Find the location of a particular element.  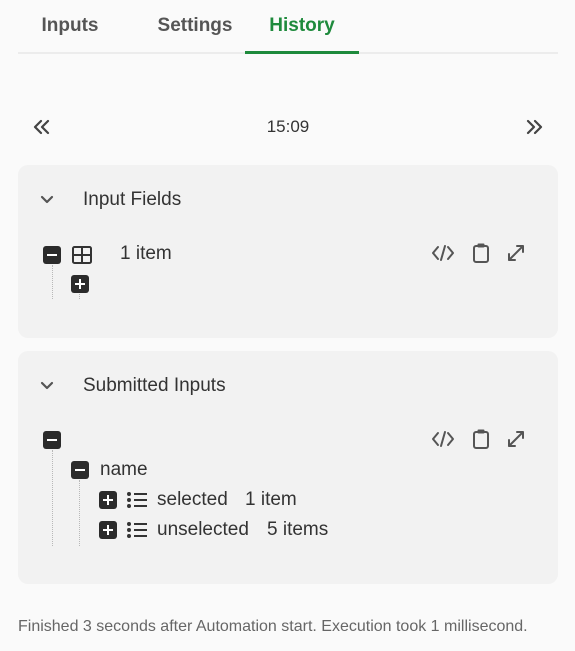

double-chevron-right-icon is located at coordinates (534, 127).